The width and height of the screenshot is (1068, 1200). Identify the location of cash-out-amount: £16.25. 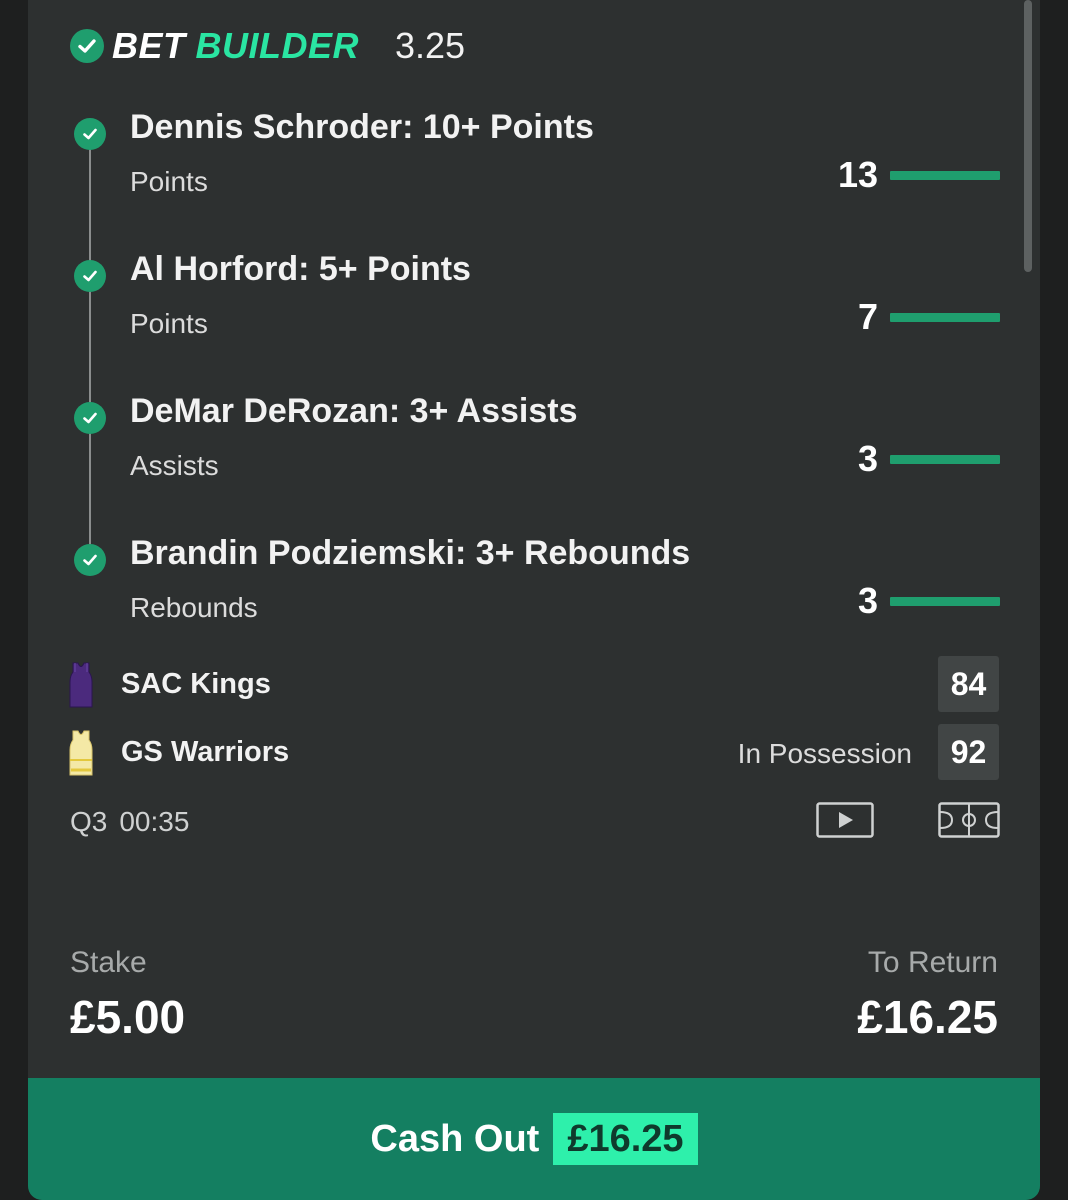
(625, 1139).